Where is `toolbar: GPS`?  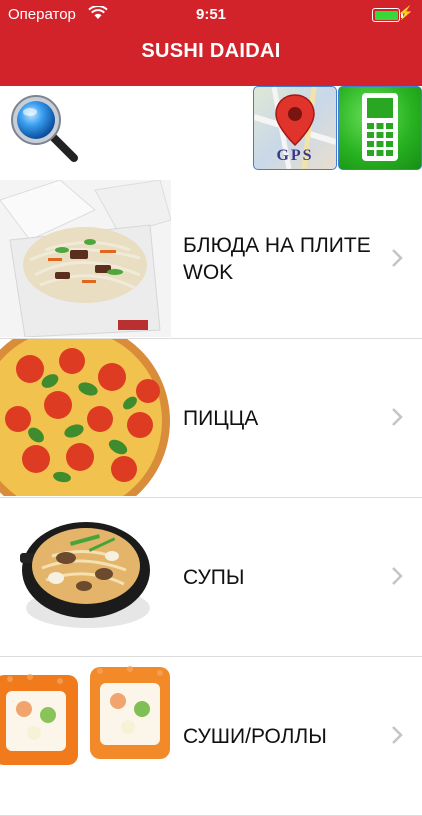
toolbar: GPS is located at coordinates (211, 130).